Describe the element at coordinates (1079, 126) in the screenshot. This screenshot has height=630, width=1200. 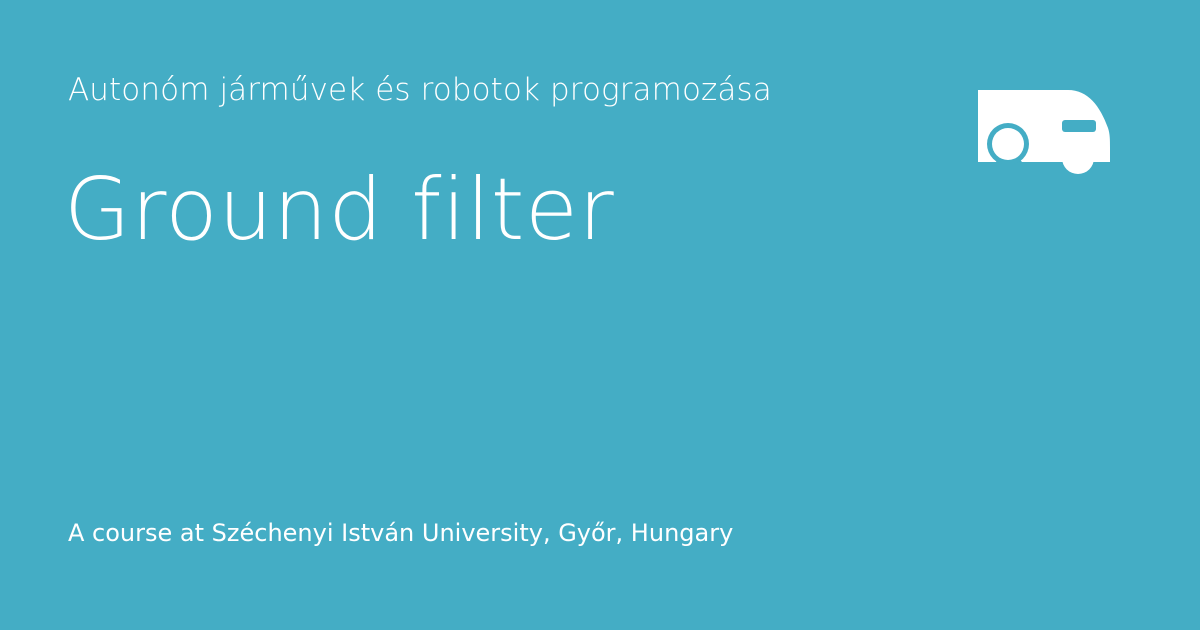
I see `vehicle-window` at that location.